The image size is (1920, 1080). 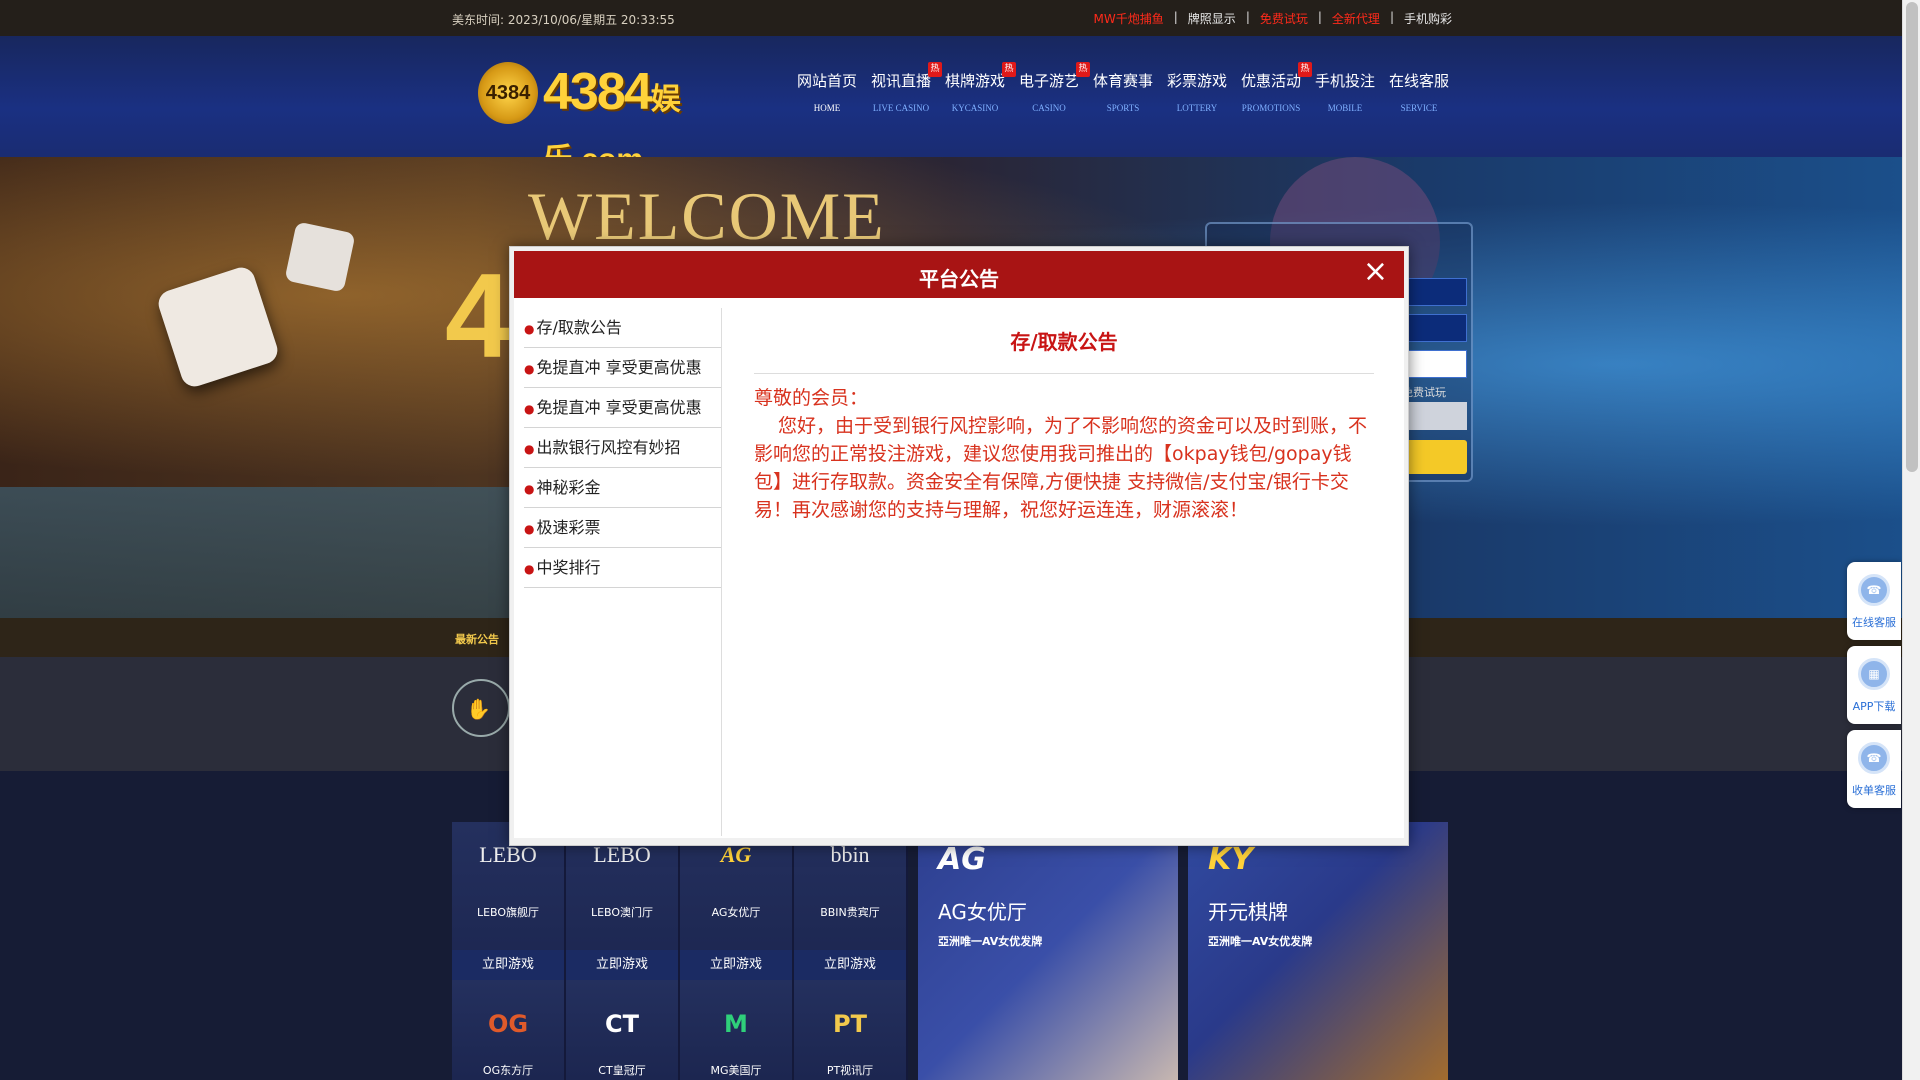 What do you see at coordinates (1271, 108) in the screenshot?
I see `nav-sublabel: PROMOTIONS` at bounding box center [1271, 108].